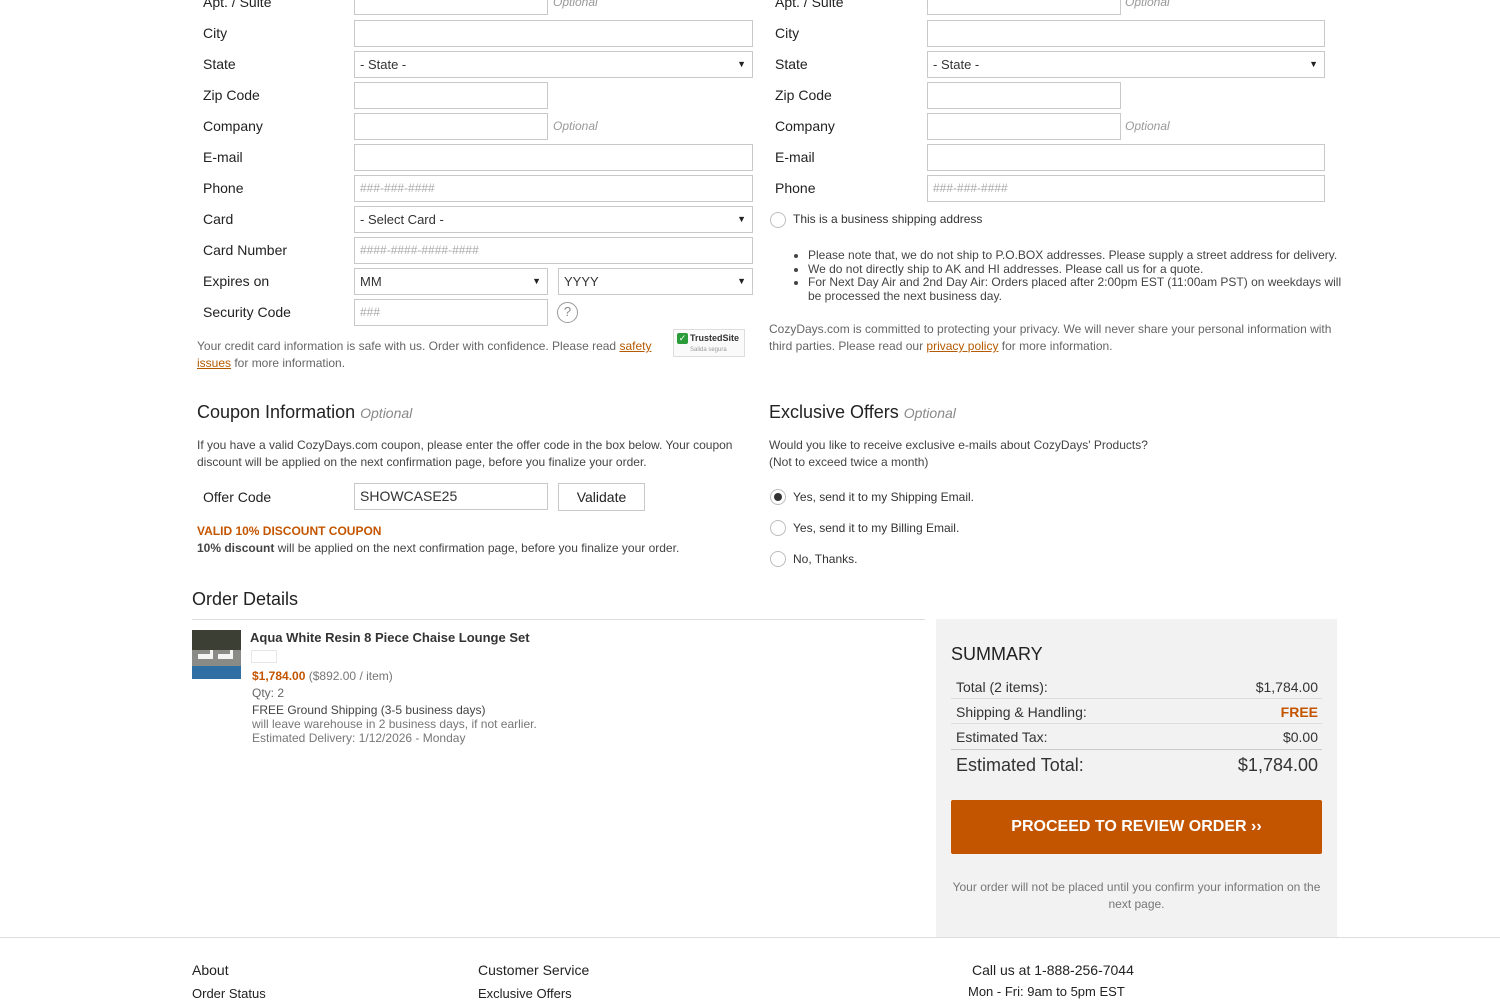  What do you see at coordinates (350, 676) in the screenshot?
I see `product-unit-price: ($892.00 / item)` at bounding box center [350, 676].